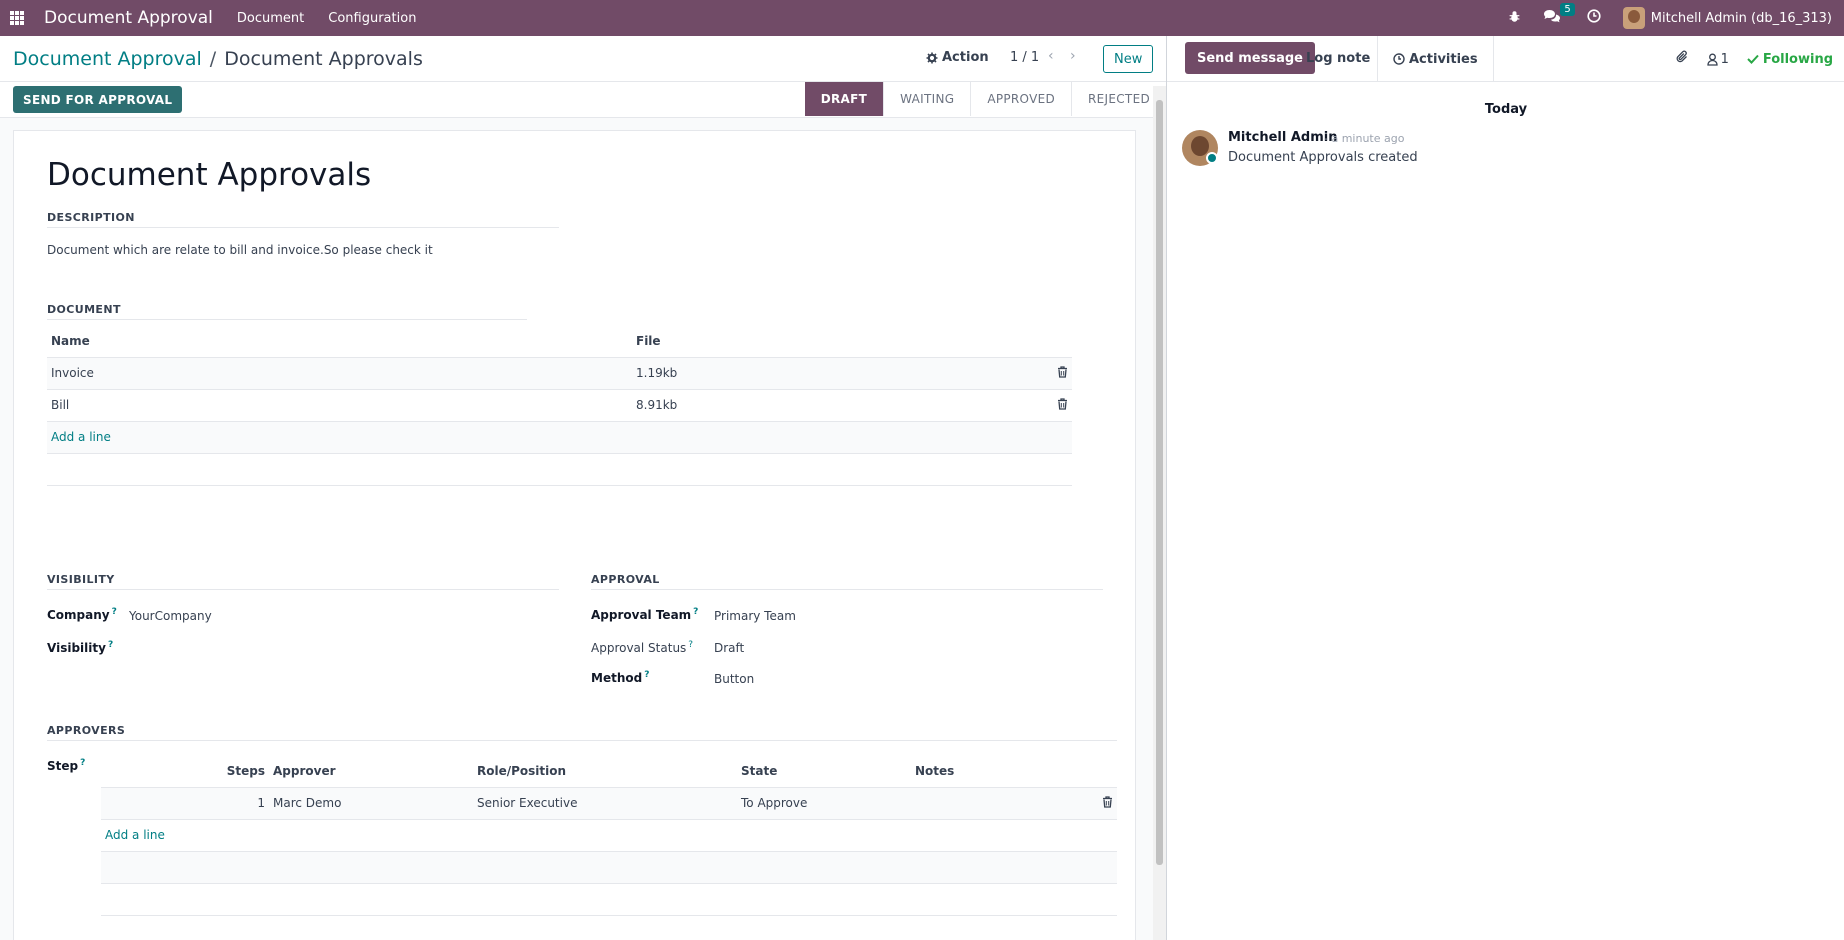  I want to click on menu-configuration: Configuration, so click(372, 18).